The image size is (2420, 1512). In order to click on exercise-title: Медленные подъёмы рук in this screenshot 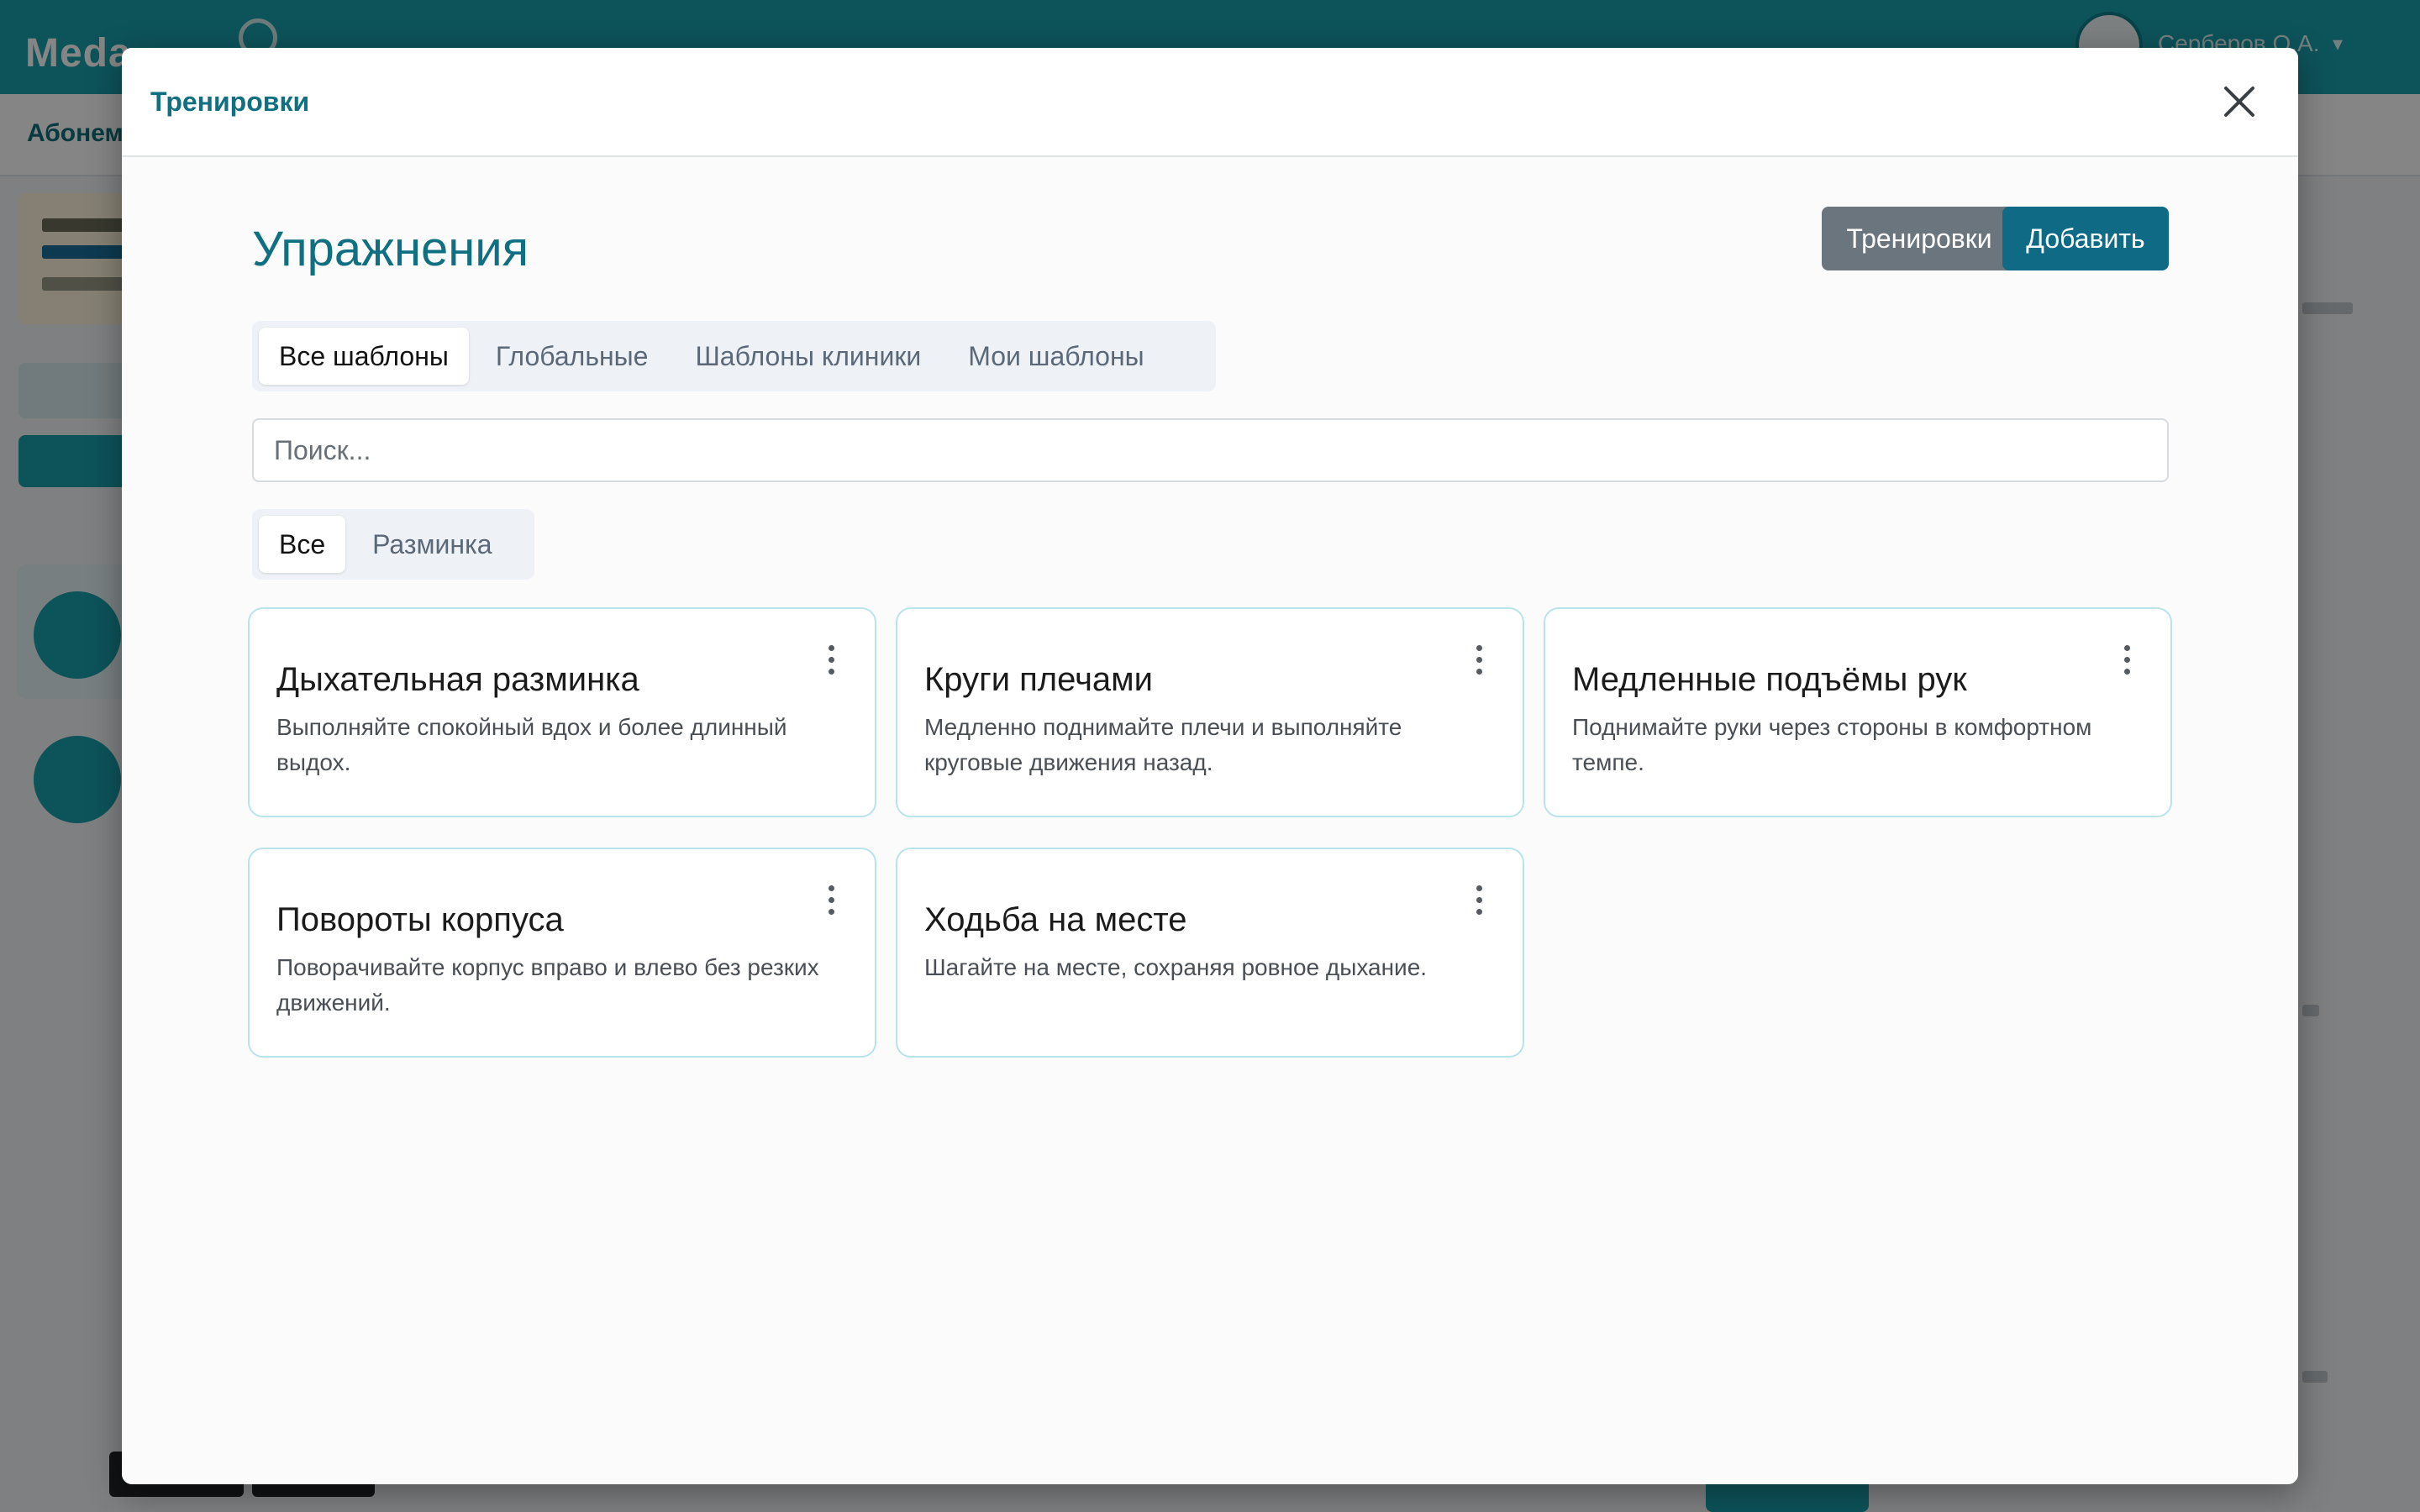, I will do `click(1769, 679)`.